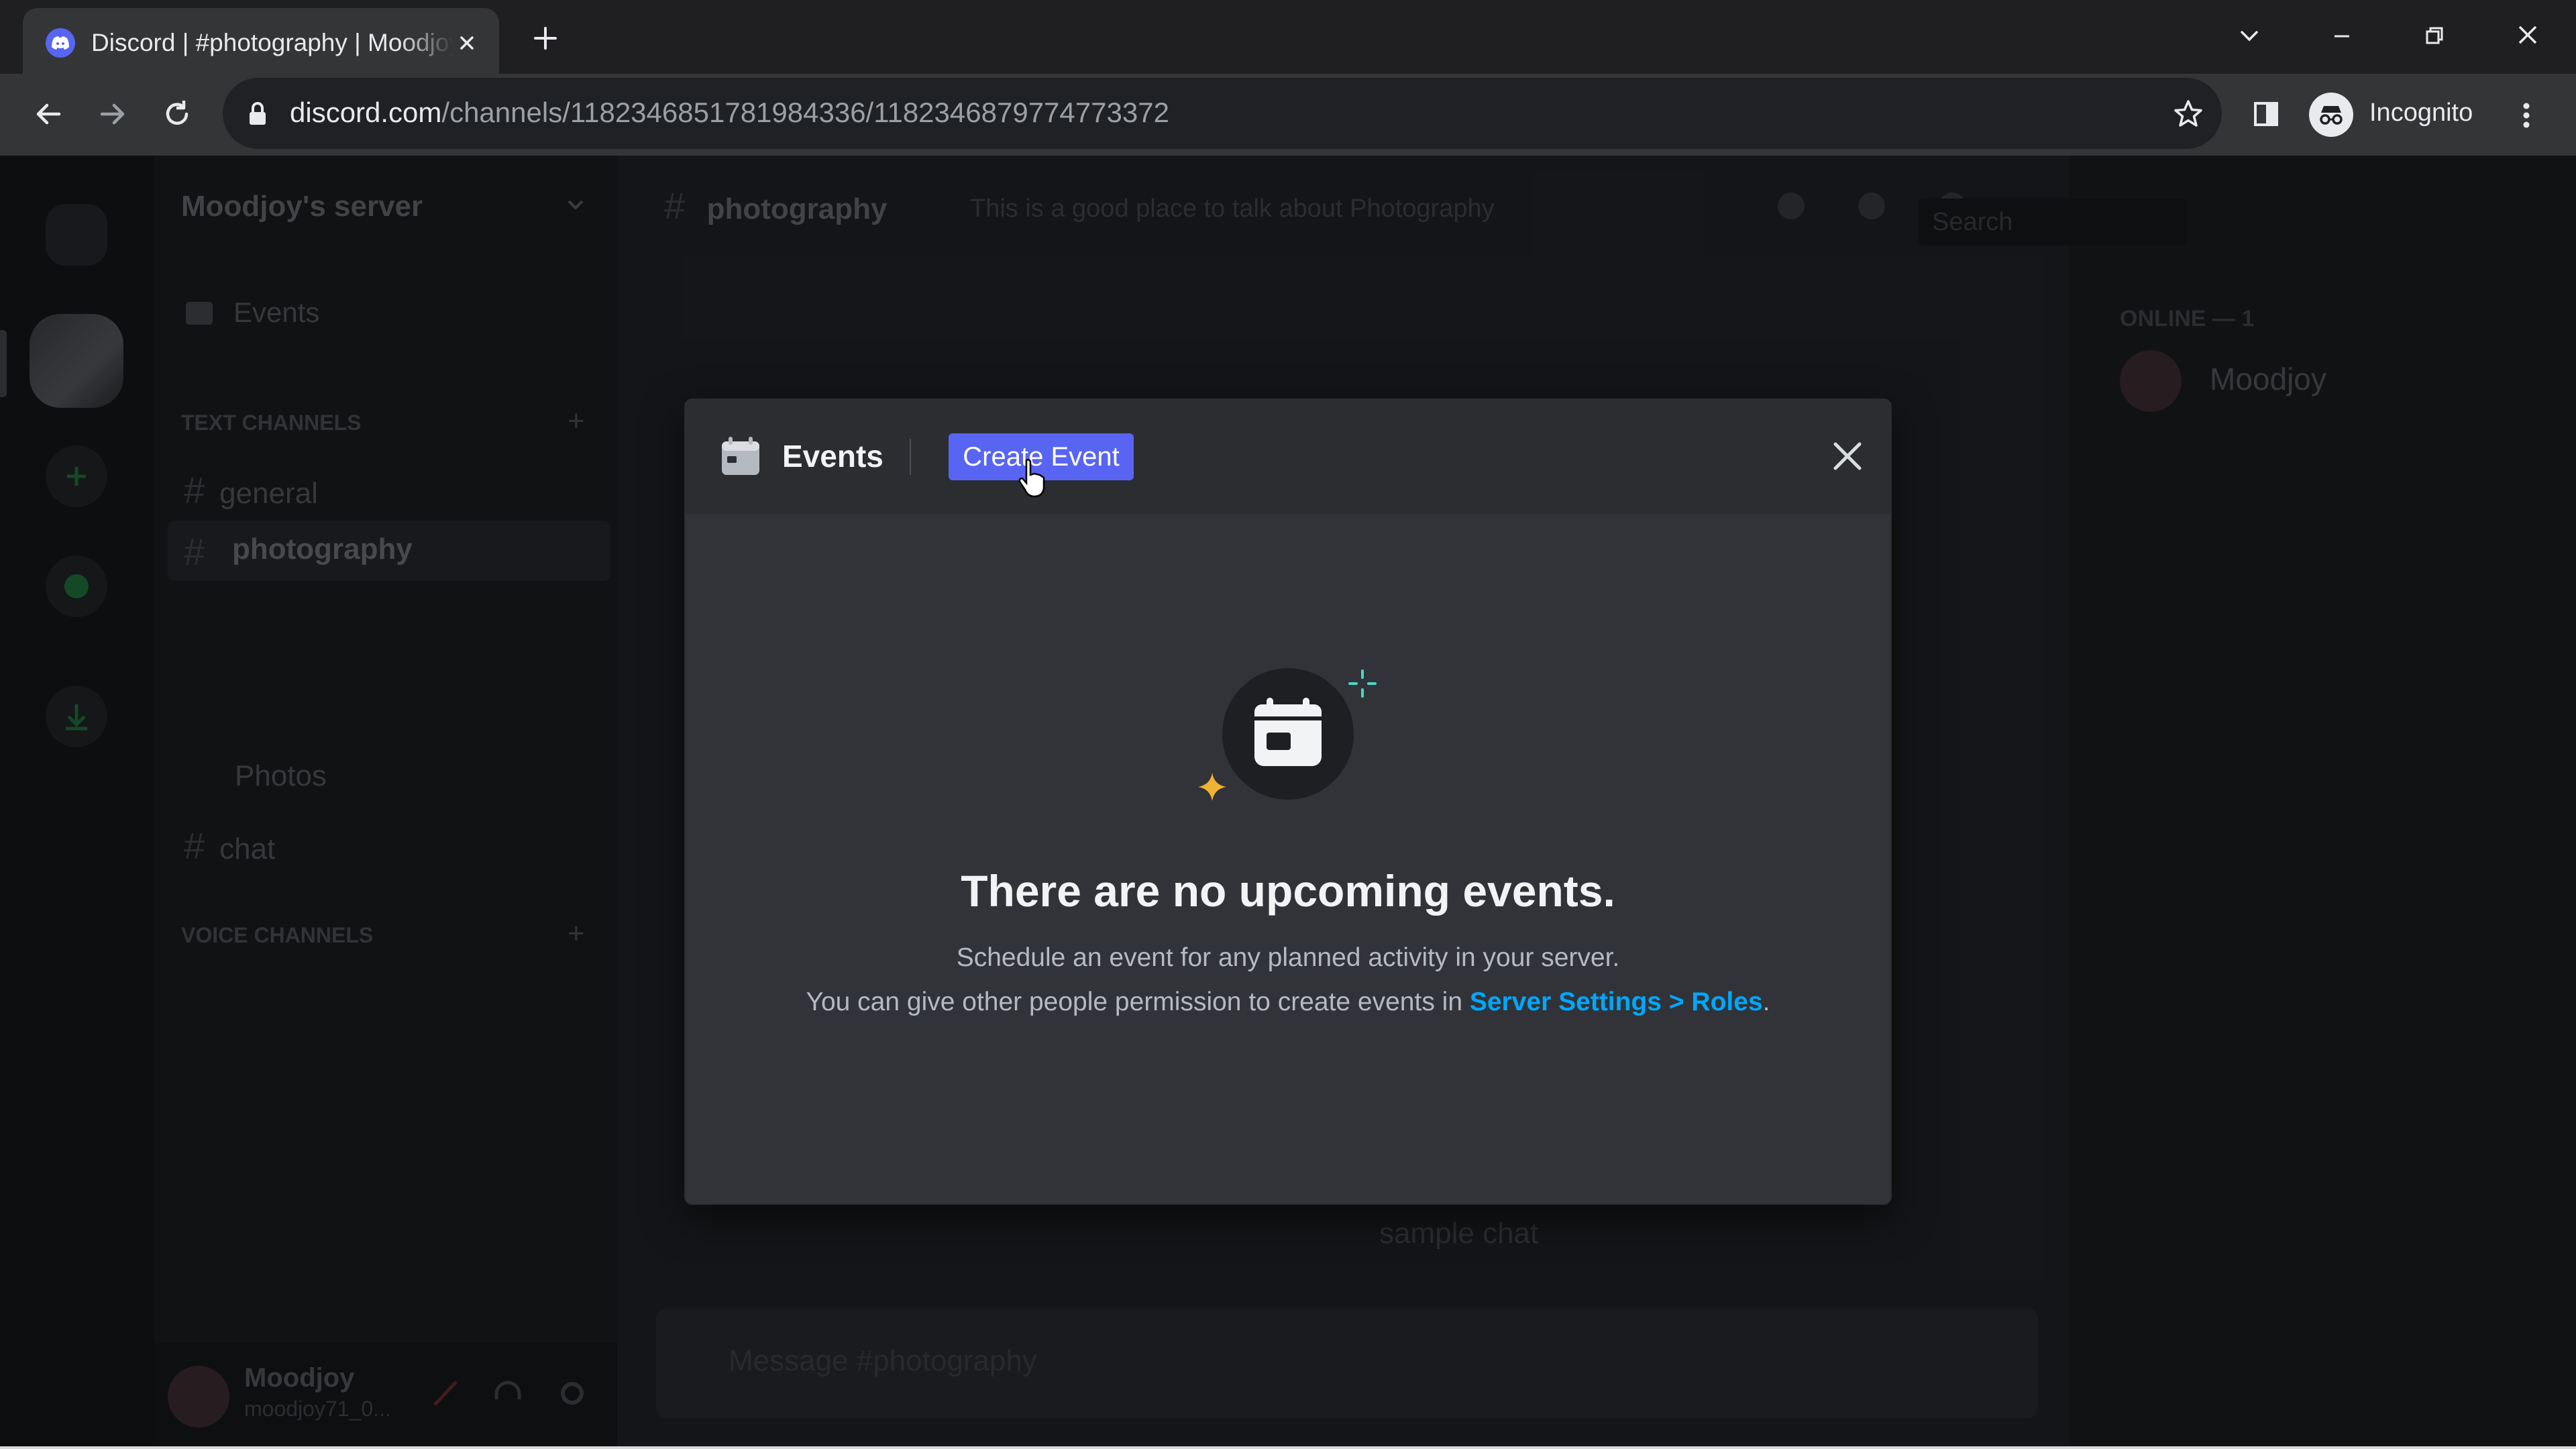 This screenshot has width=2576, height=1449. I want to click on incognito-icon, so click(2331, 115).